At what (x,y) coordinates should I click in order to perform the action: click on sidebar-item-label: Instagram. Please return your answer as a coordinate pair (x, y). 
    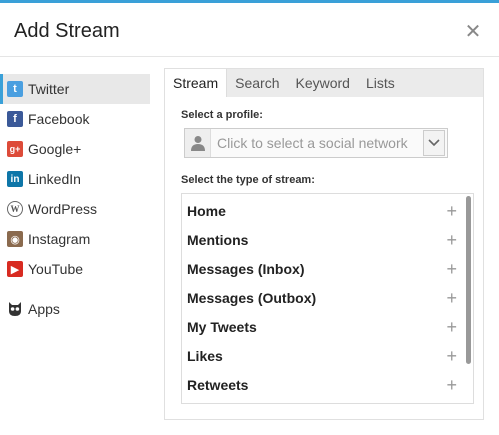
    Looking at the image, I should click on (59, 239).